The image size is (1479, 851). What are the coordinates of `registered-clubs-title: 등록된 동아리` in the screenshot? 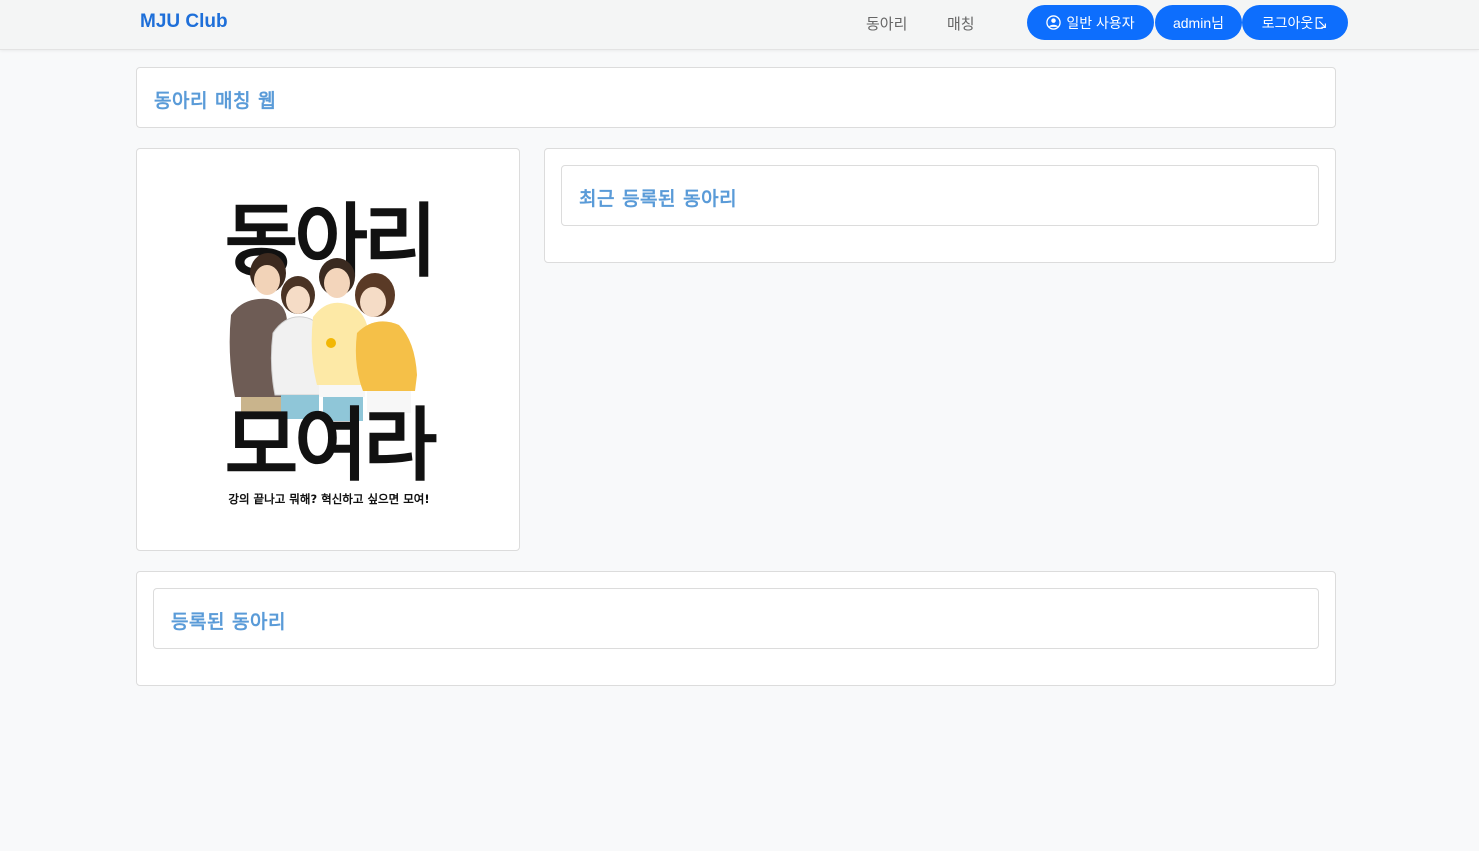 It's located at (228, 622).